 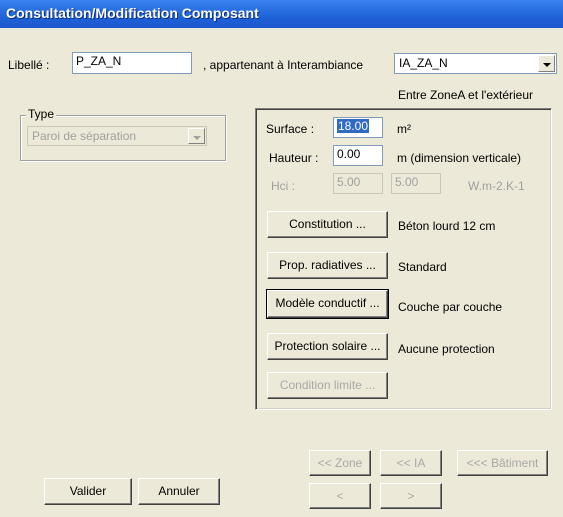 I want to click on hci-input-2: 5.00, so click(x=416, y=183).